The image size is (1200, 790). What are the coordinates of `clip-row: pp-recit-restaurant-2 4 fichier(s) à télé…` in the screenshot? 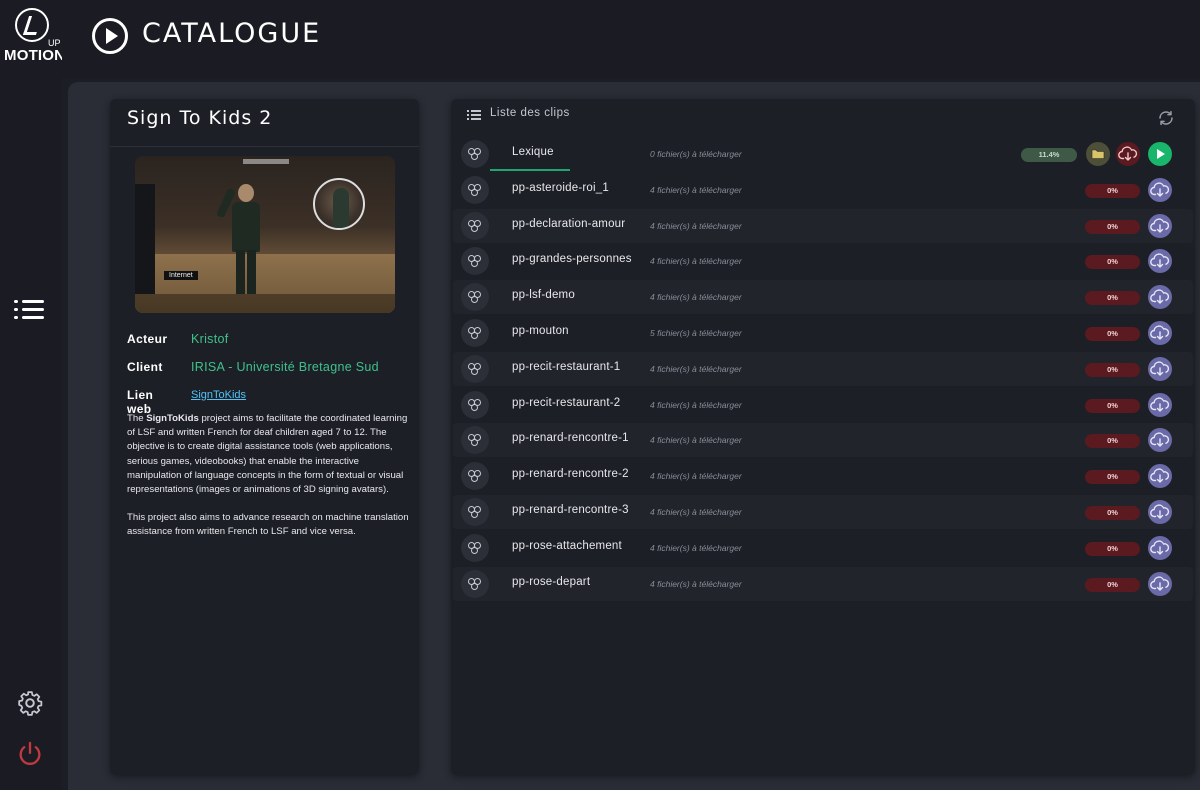 It's located at (823, 405).